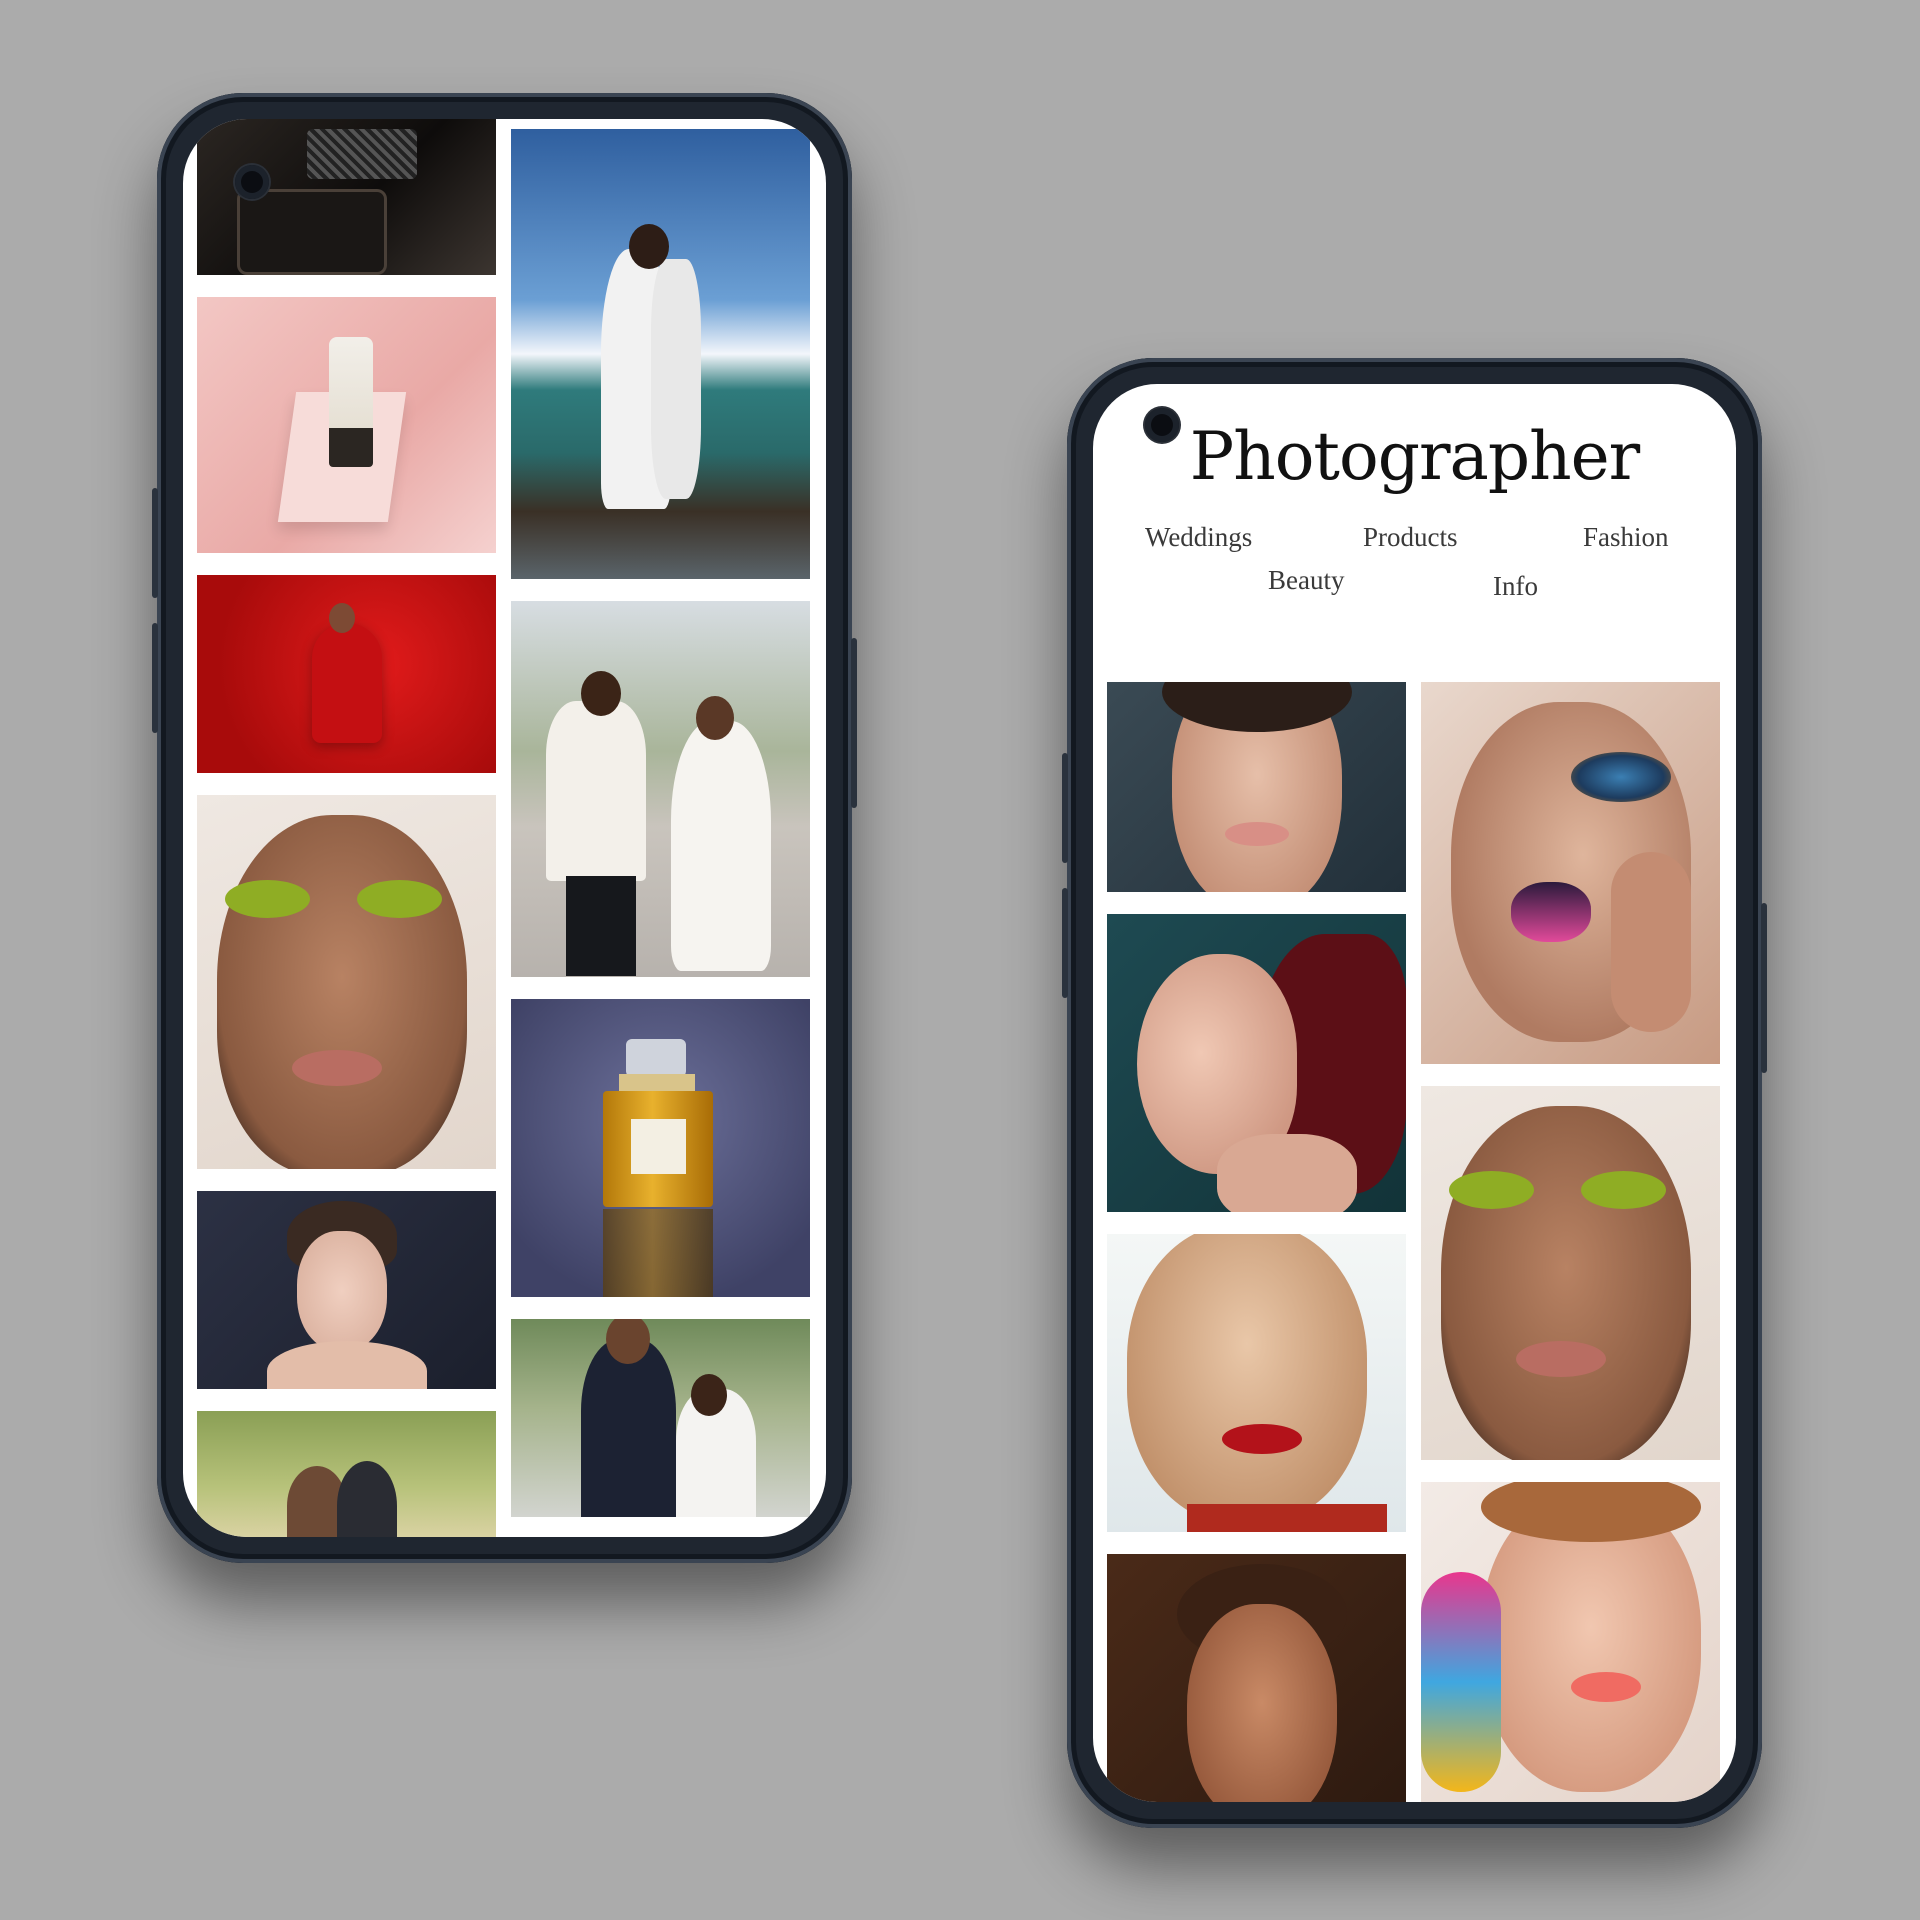  I want to click on nav-fashion: Fashion, so click(1626, 537).